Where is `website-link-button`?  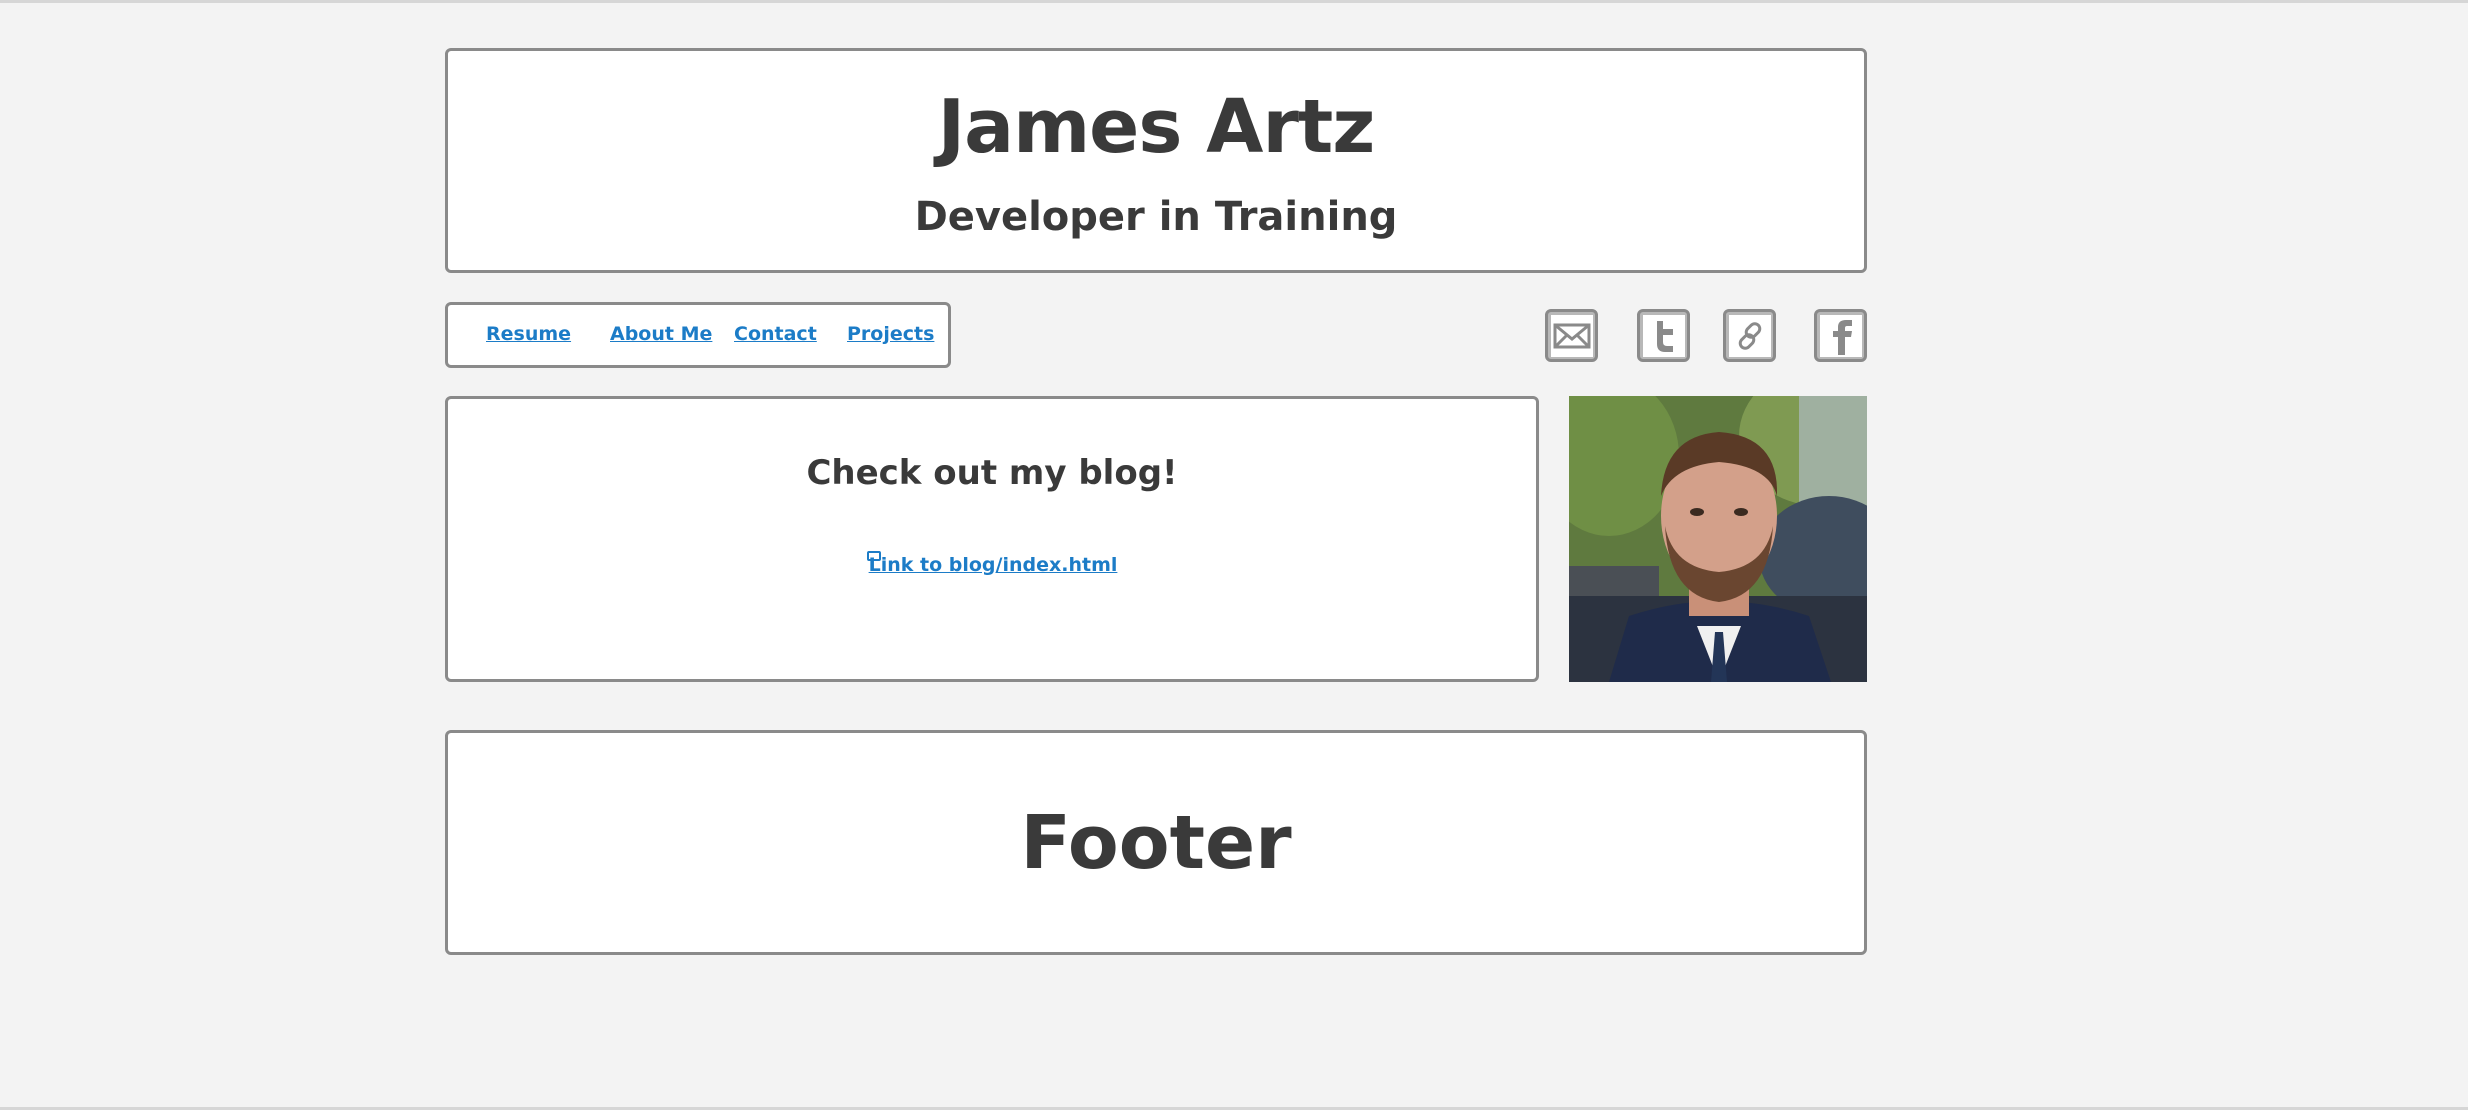 website-link-button is located at coordinates (1749, 335).